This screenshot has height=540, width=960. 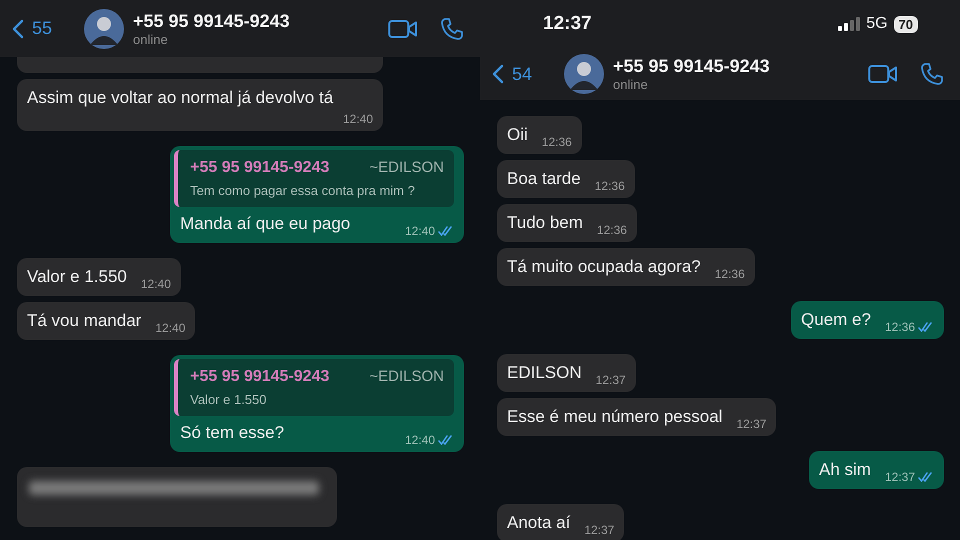 I want to click on message-text: Quem e?, so click(x=836, y=320).